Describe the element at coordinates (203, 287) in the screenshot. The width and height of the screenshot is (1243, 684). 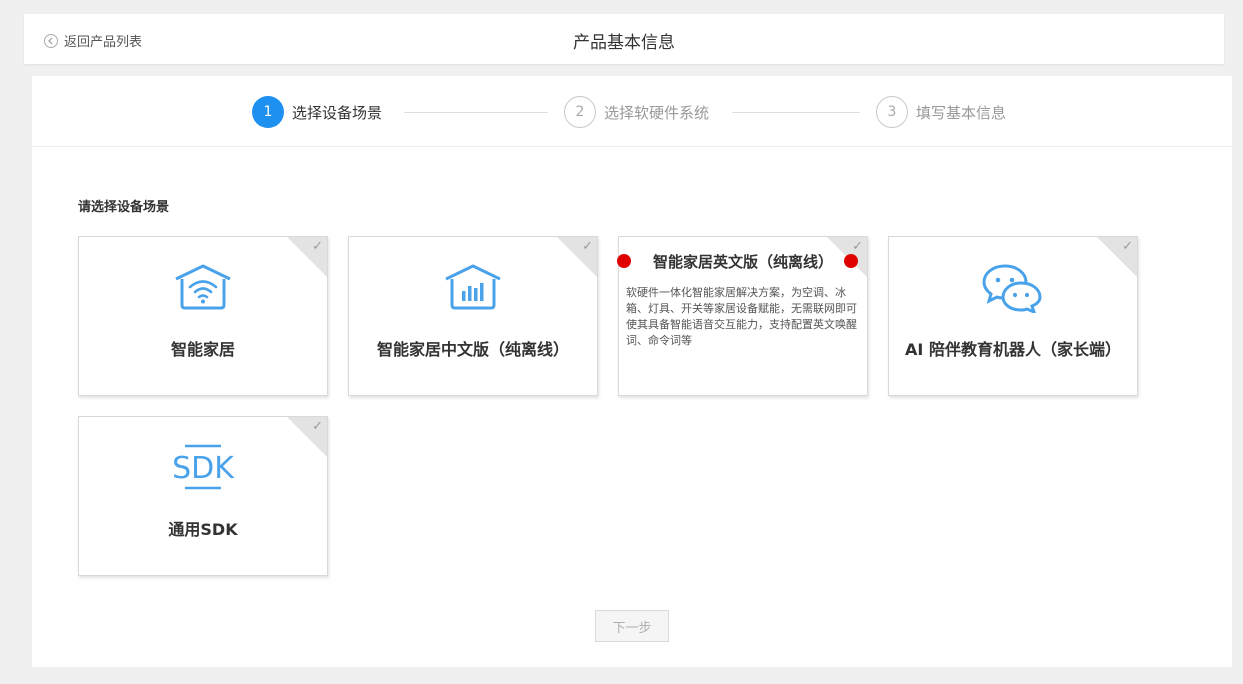
I see `wifi-home-icon` at that location.